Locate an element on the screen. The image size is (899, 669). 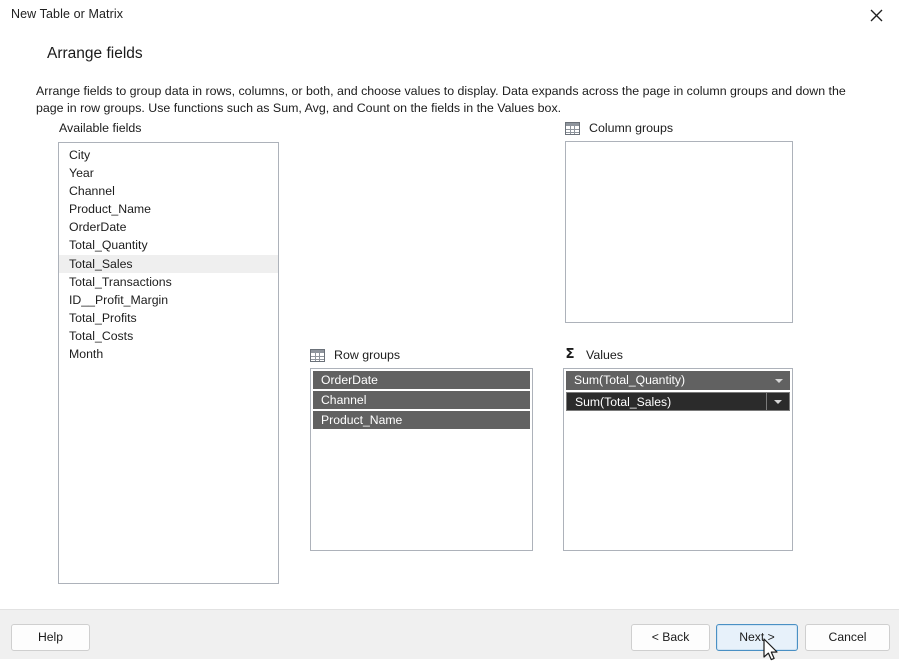
row-groups-label-group: Row groups is located at coordinates (355, 355).